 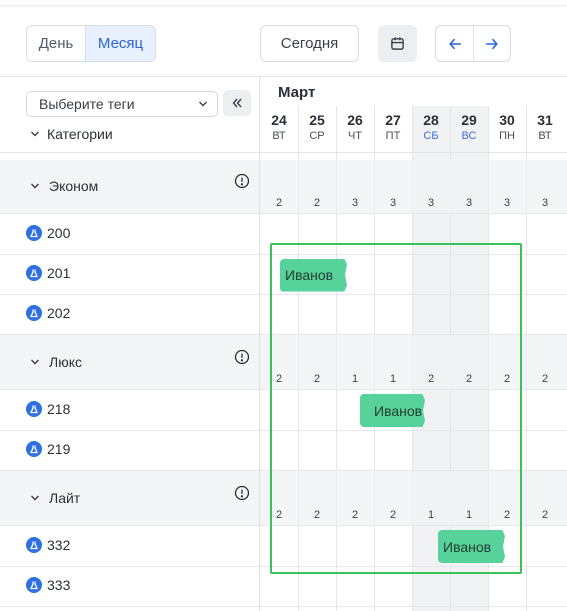 I want to click on group-name: Лайт, so click(x=65, y=497).